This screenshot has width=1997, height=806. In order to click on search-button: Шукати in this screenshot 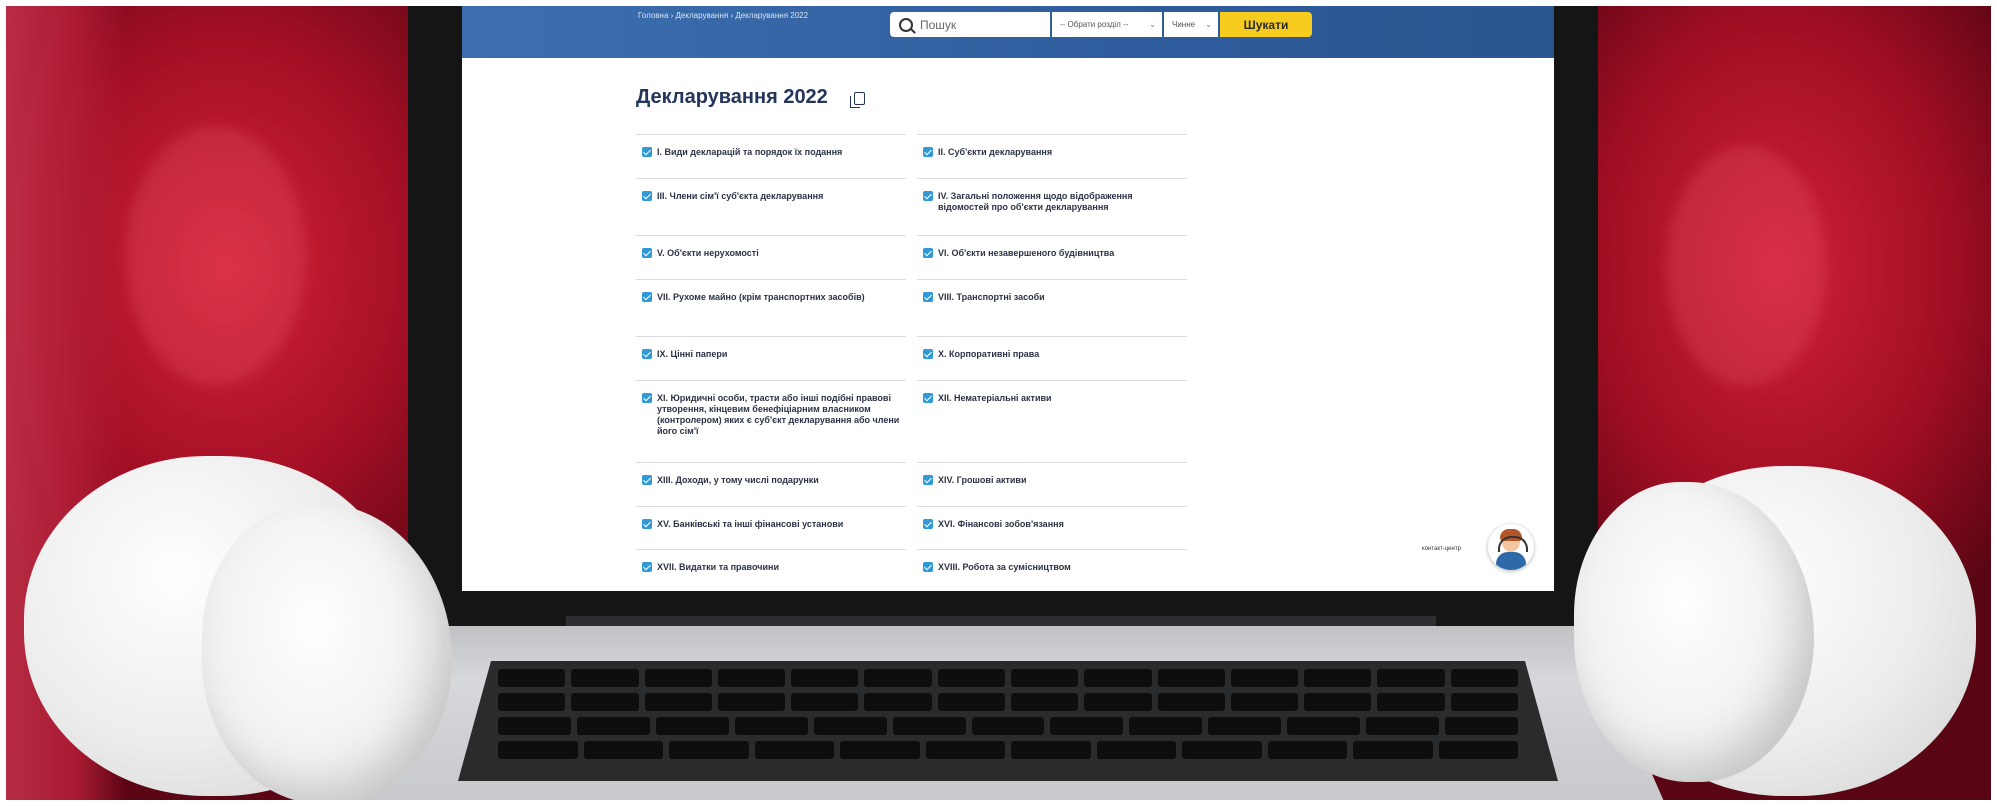, I will do `click(1266, 24)`.